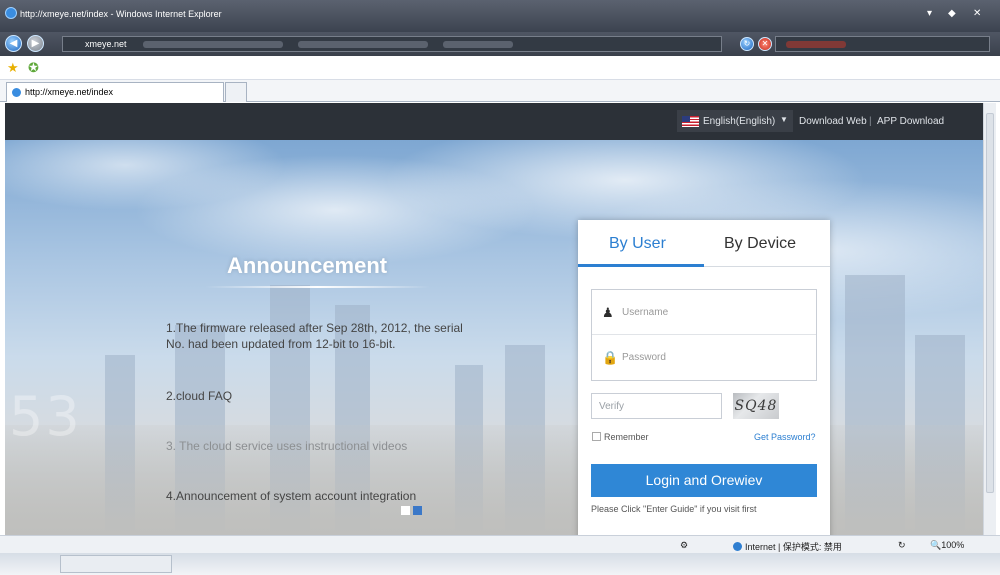  What do you see at coordinates (739, 121) in the screenshot?
I see `language-label: English(English)` at bounding box center [739, 121].